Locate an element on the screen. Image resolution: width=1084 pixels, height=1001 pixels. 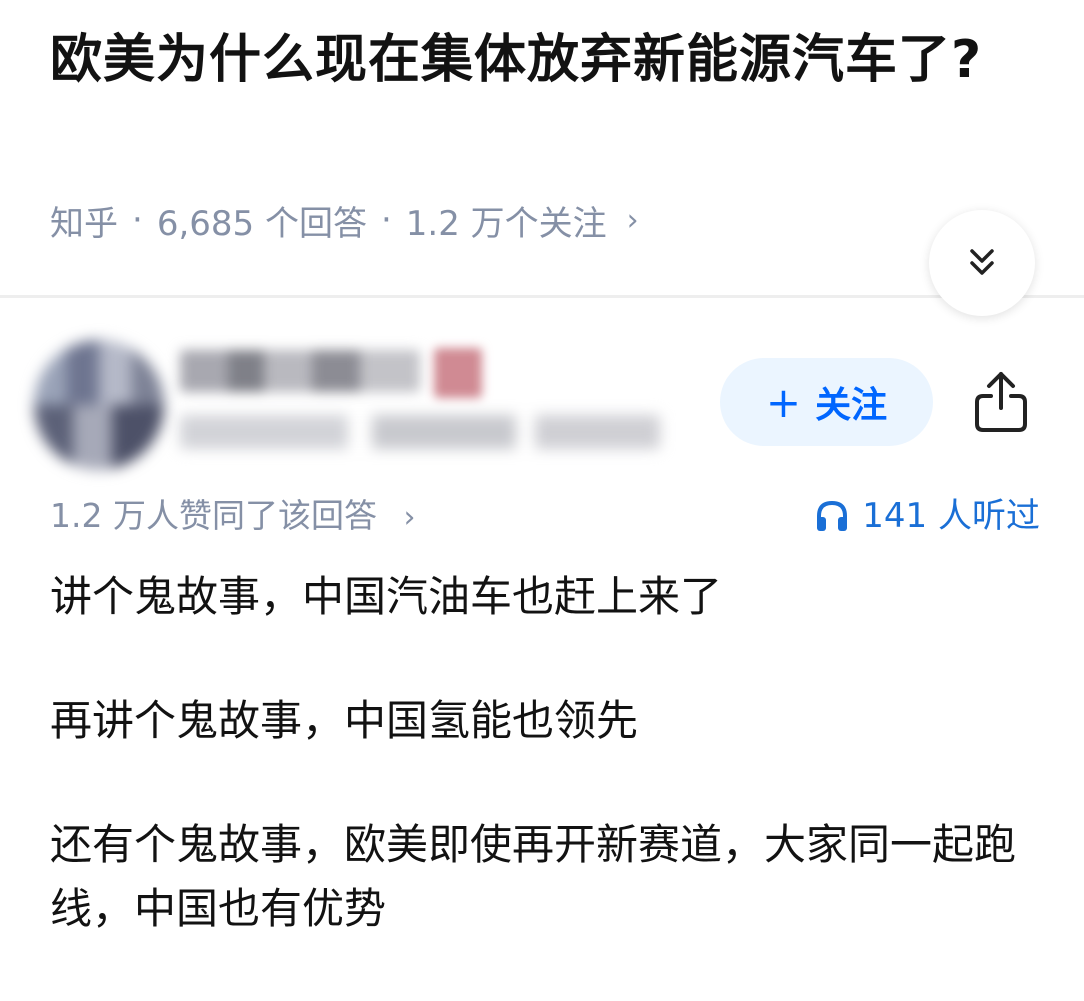
share-icon is located at coordinates (1001, 402).